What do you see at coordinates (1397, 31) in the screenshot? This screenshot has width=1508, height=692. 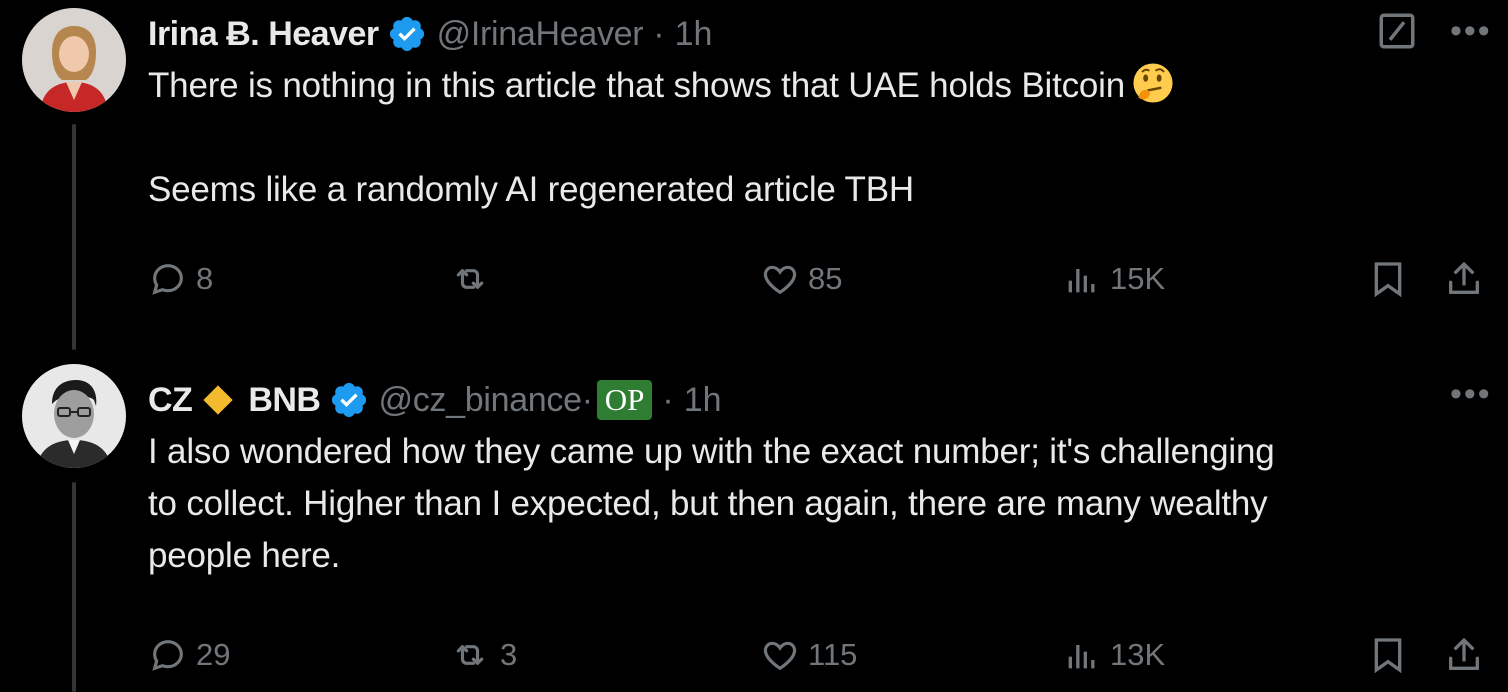 I see `grok-icon` at bounding box center [1397, 31].